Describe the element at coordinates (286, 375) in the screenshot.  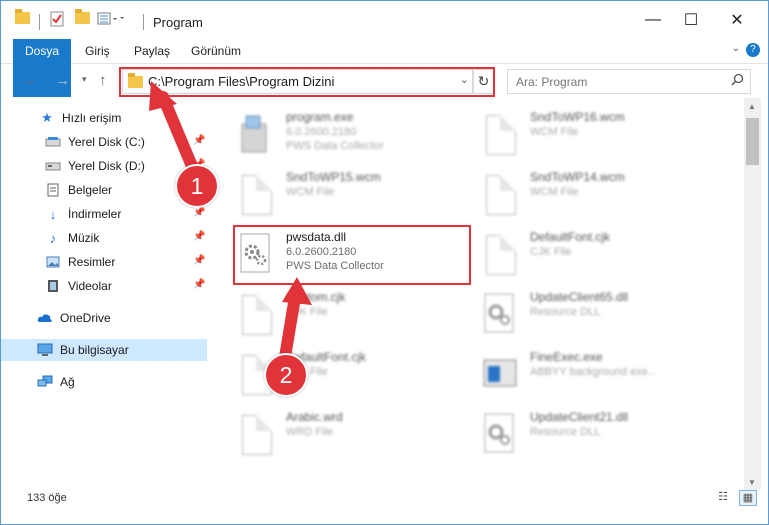
I see `step-2-badge: 2` at that location.